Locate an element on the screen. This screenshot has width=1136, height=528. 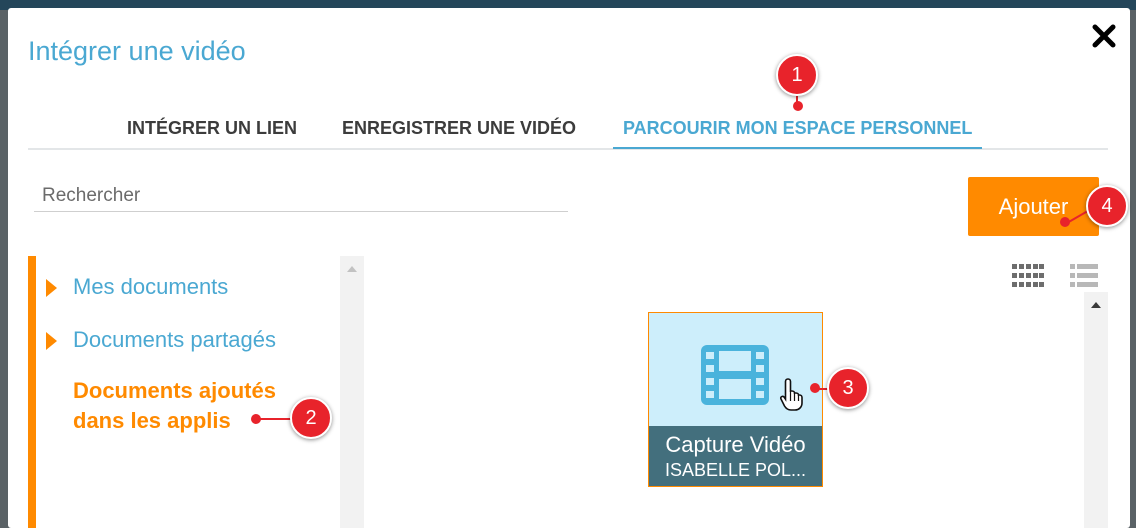
close-button is located at coordinates (1104, 36).